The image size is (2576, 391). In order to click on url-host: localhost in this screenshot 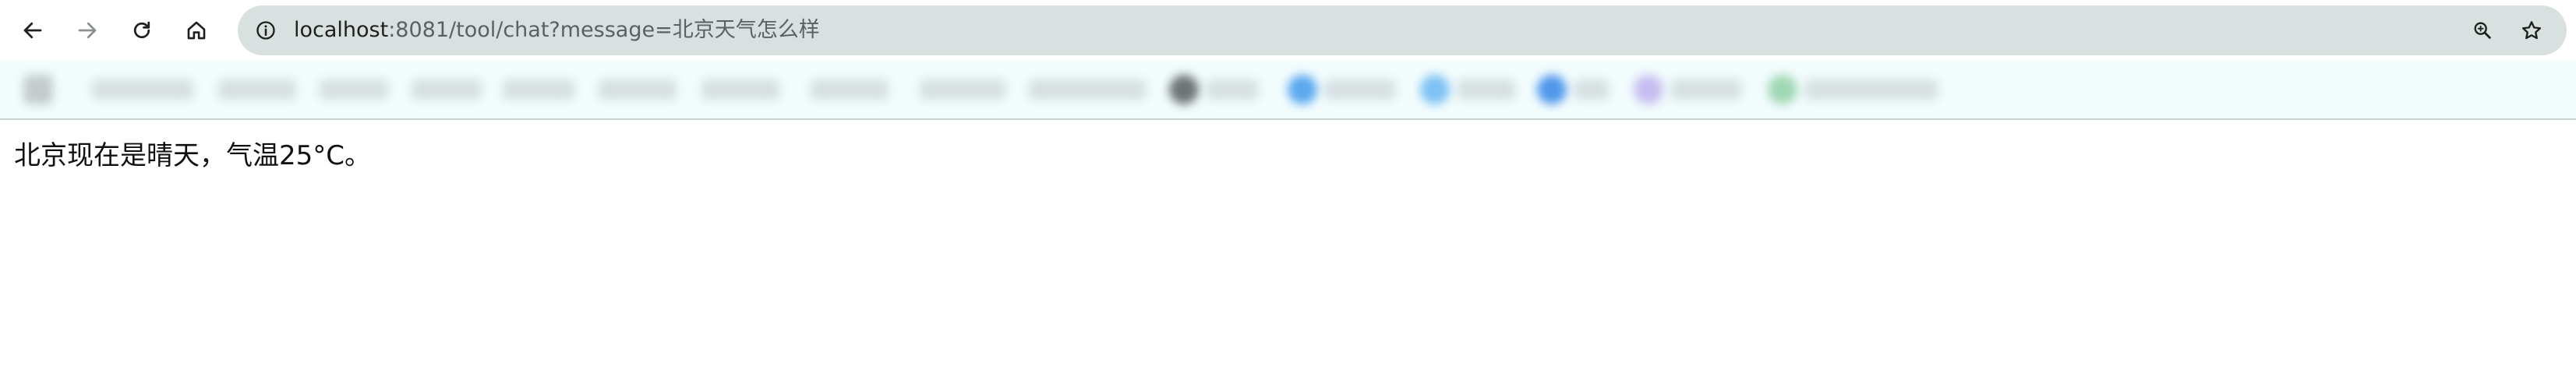, I will do `click(341, 30)`.